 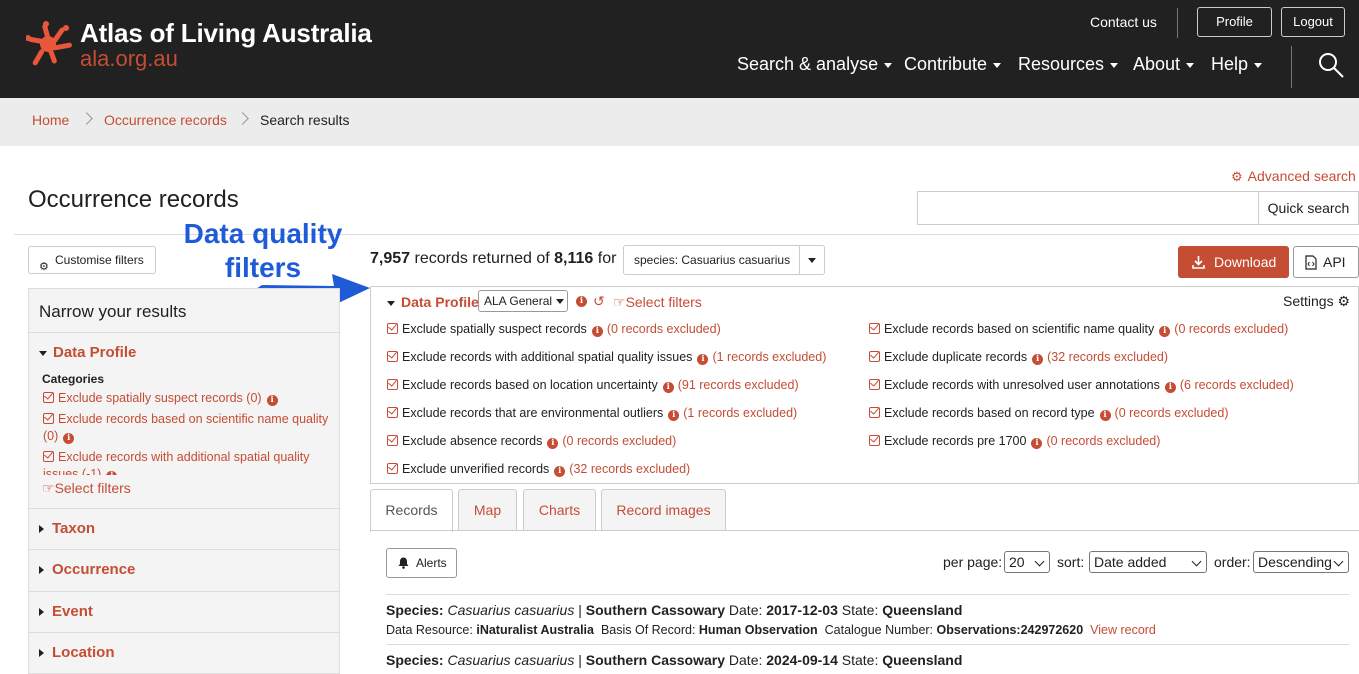 What do you see at coordinates (1237, 64) in the screenshot?
I see `nav-help: Help` at bounding box center [1237, 64].